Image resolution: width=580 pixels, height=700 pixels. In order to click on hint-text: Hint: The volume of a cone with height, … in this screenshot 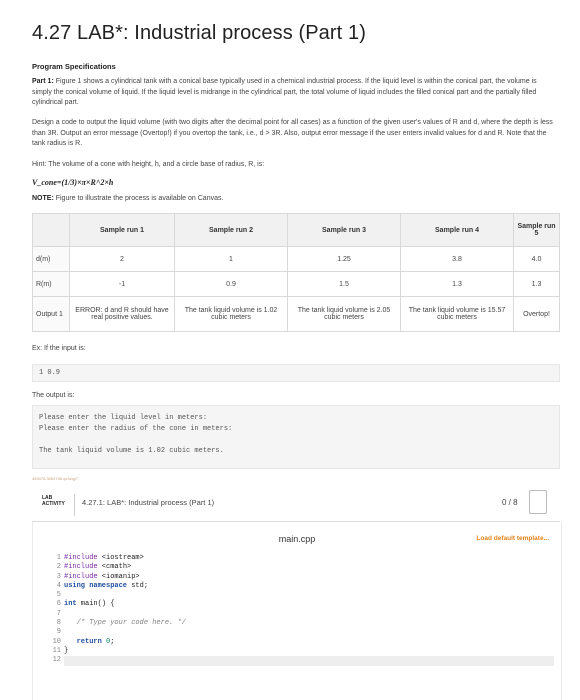, I will do `click(148, 164)`.